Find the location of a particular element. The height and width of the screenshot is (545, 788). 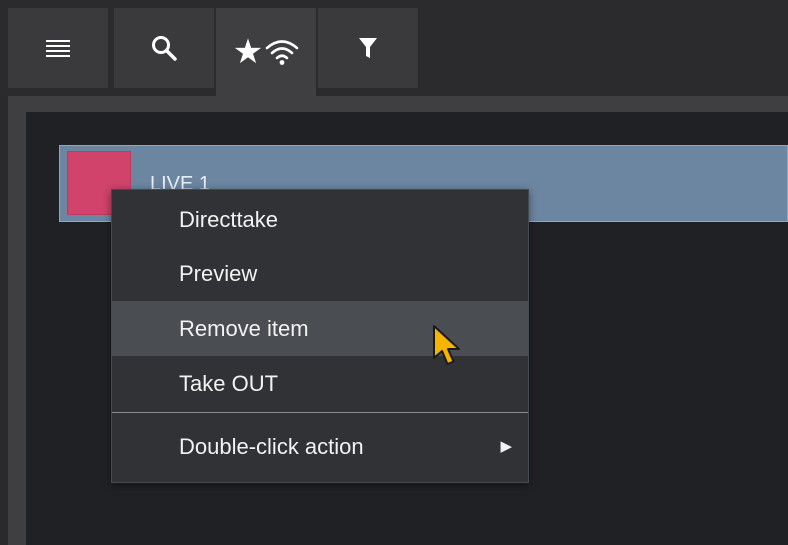

menu-item-remove-item: Remove item is located at coordinates (320, 328).